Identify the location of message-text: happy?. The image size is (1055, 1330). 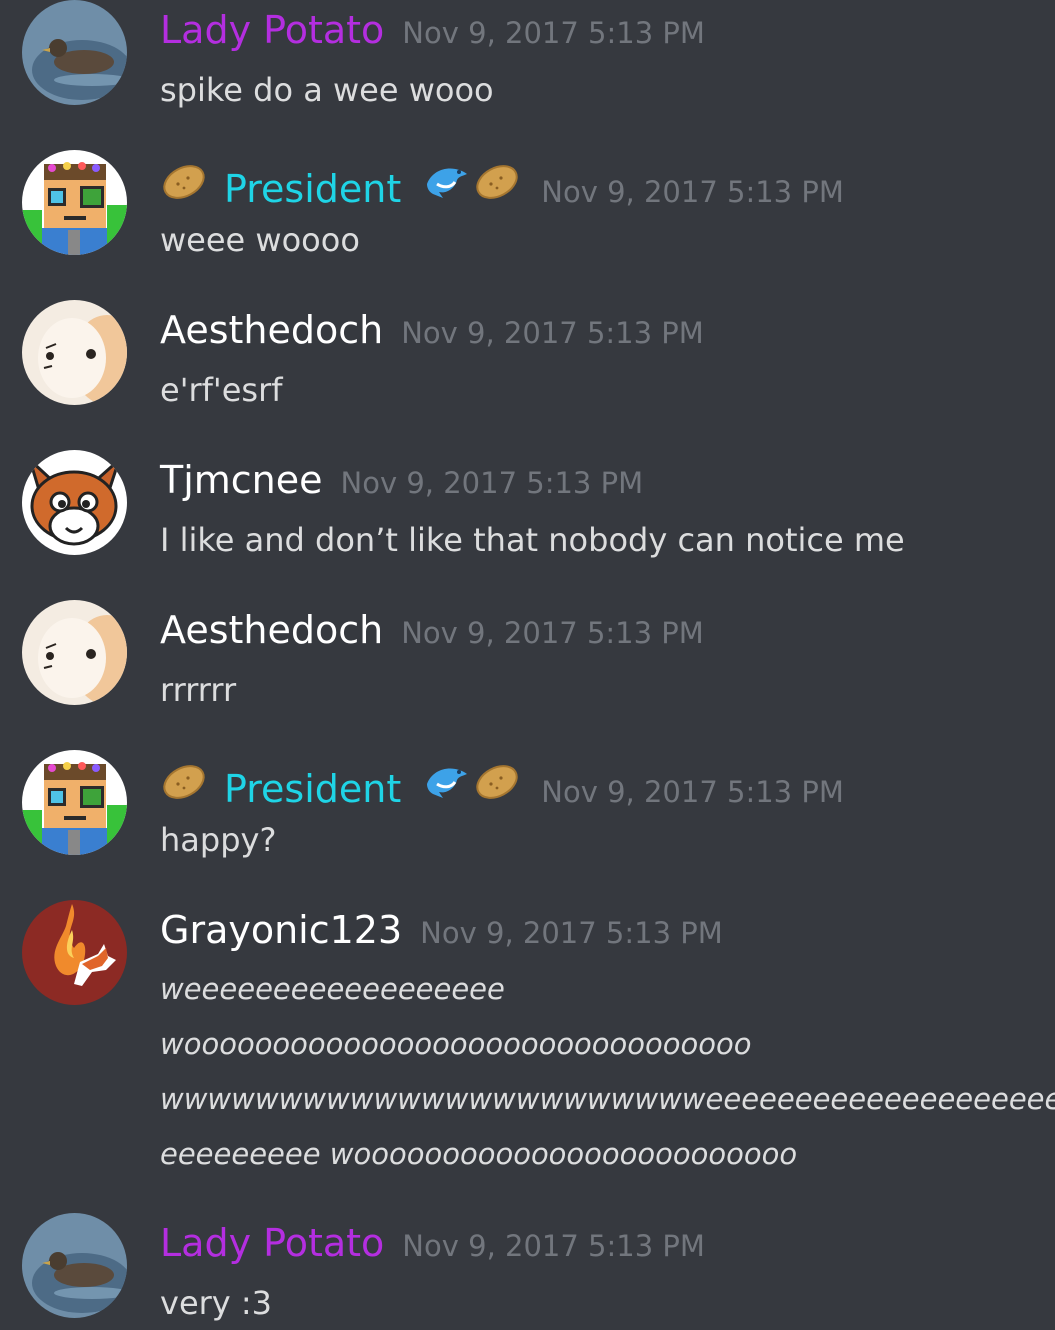
(218, 840).